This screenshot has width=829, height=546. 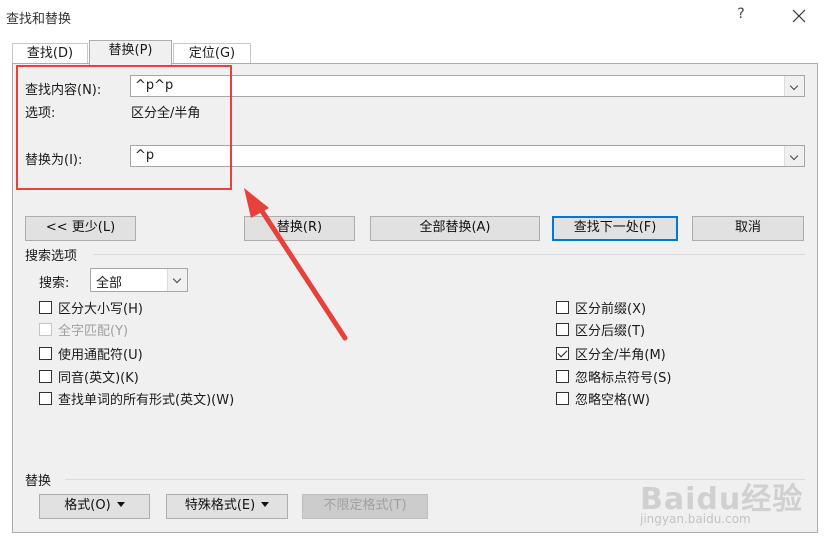 What do you see at coordinates (139, 280) in the screenshot?
I see `search-direction-select: 全部` at bounding box center [139, 280].